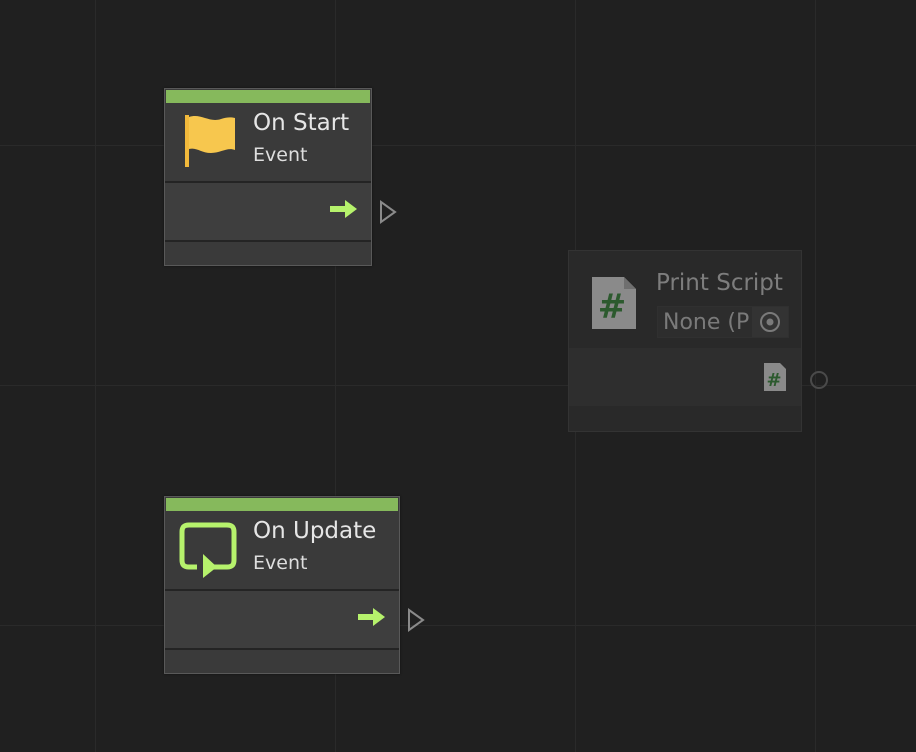 The width and height of the screenshot is (916, 752). What do you see at coordinates (210, 141) in the screenshot?
I see `flag-icon` at bounding box center [210, 141].